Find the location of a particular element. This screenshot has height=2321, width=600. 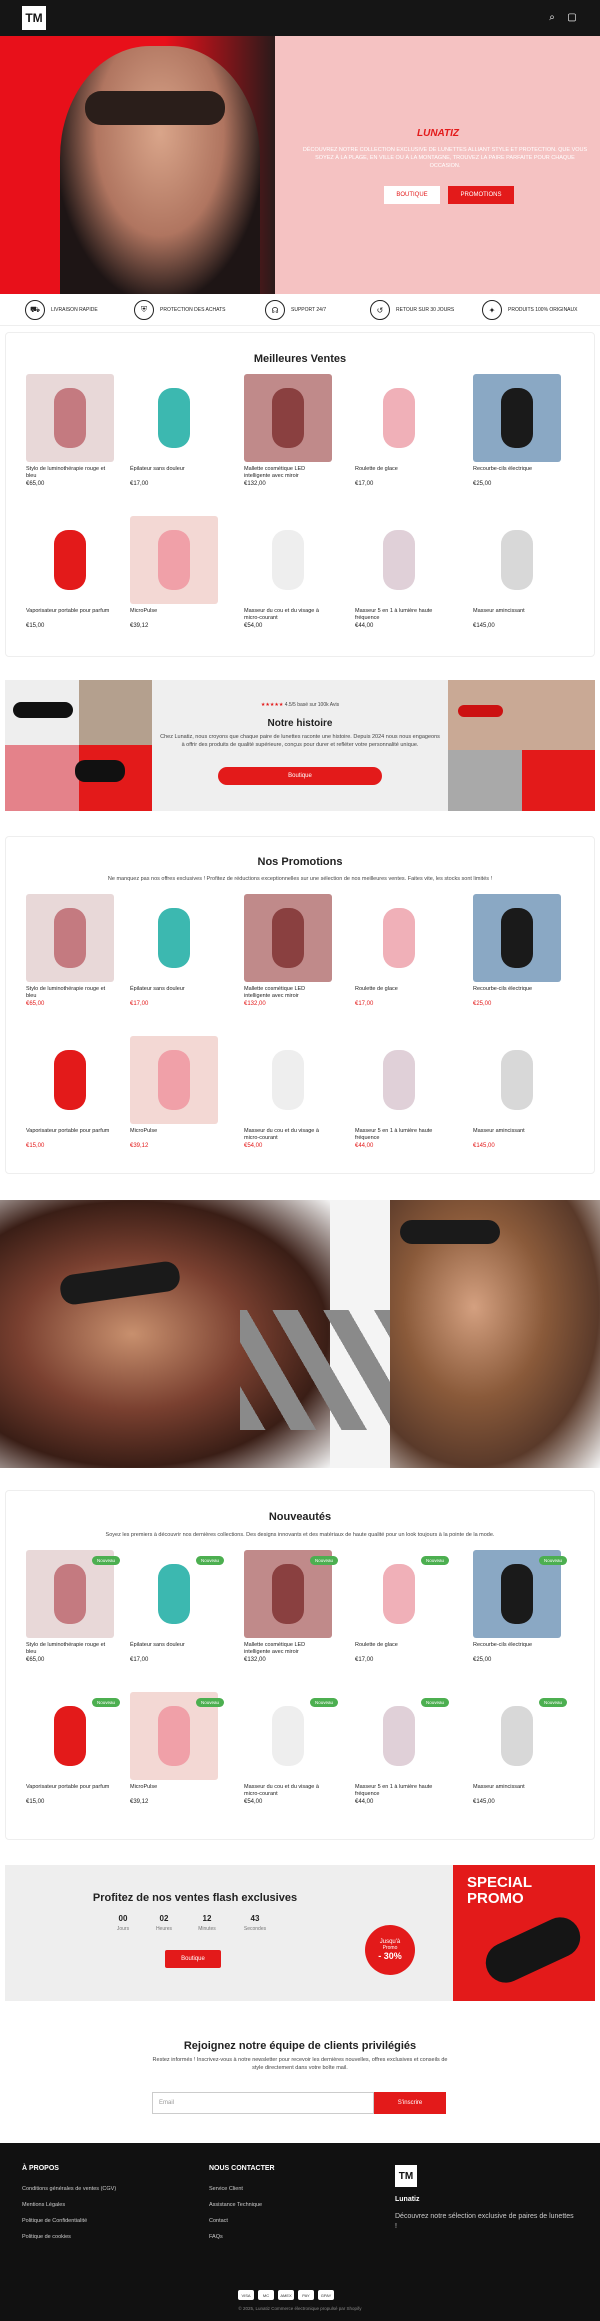

footer-link: Service Client is located at coordinates (226, 2189).